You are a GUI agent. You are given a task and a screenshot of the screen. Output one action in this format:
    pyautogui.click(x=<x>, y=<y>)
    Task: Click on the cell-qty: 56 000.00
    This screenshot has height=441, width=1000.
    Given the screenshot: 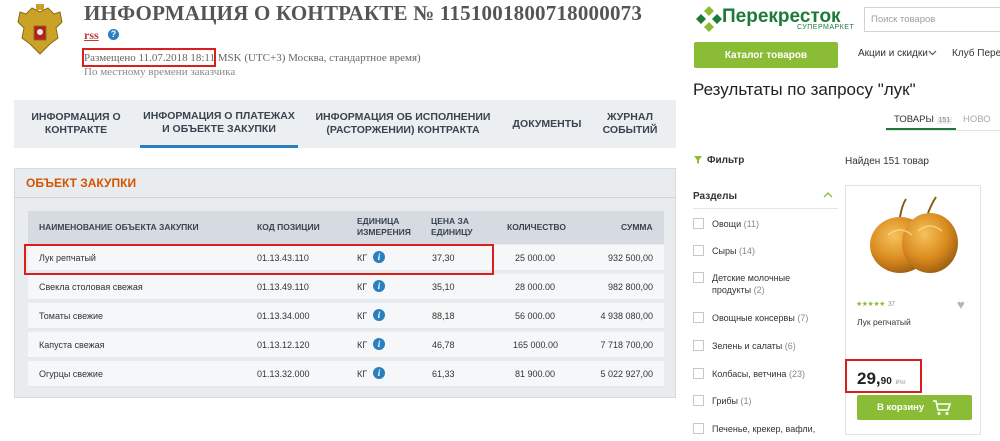 What is the action you would take?
    pyautogui.click(x=535, y=316)
    